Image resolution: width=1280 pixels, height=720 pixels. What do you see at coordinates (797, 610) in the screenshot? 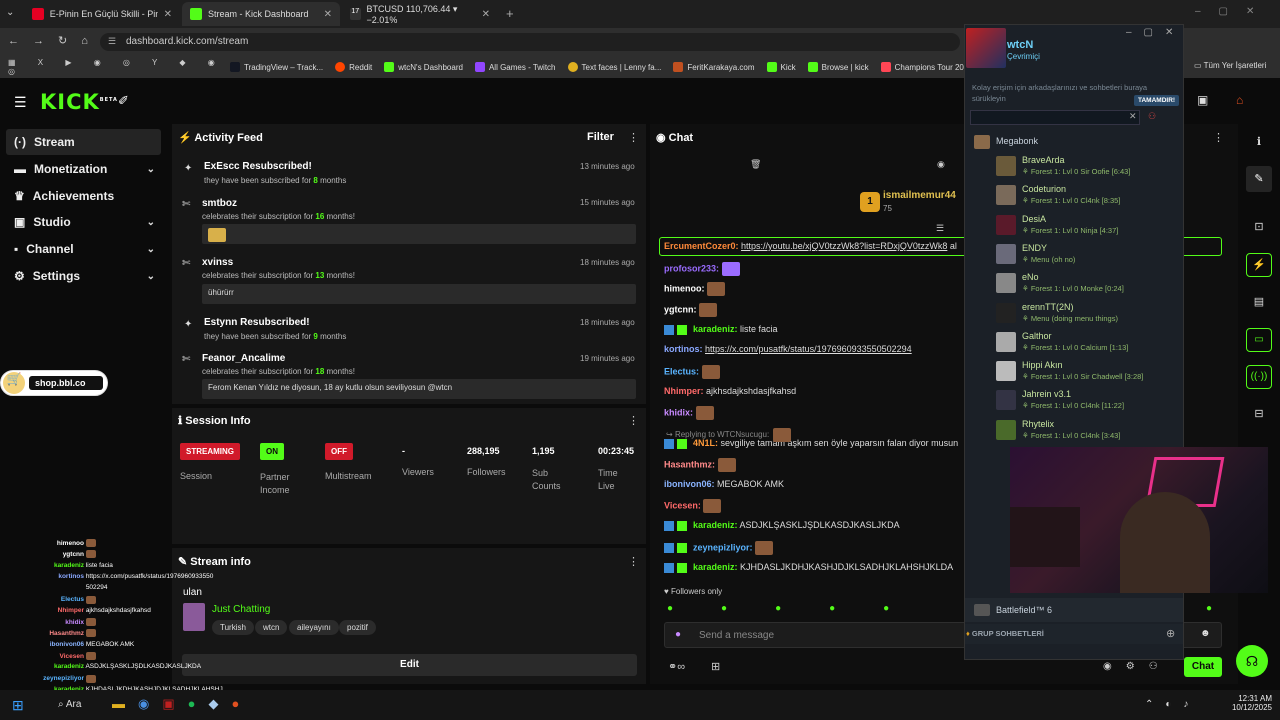
I see `emote-quickbar: ●●●●●` at bounding box center [797, 610].